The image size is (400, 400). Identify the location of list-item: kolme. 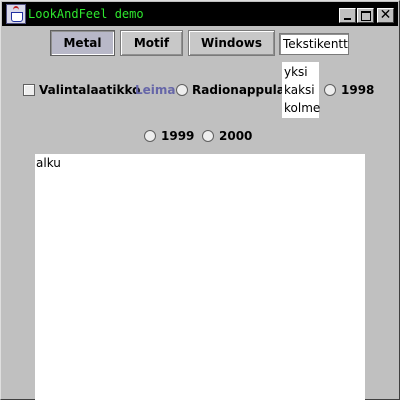
(302, 108).